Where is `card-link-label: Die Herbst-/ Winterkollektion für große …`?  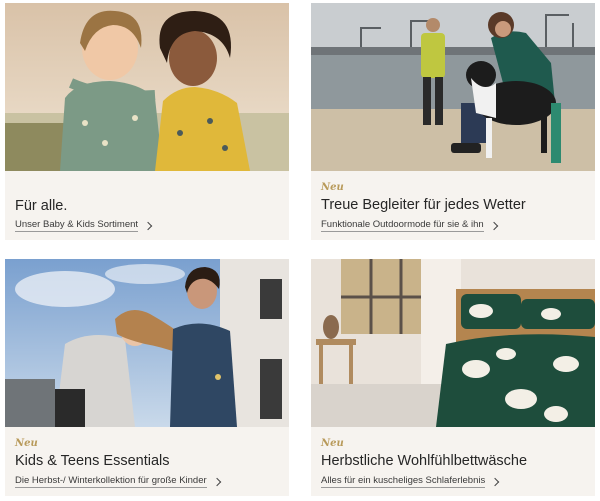 card-link-label: Die Herbst-/ Winterkollektion für große … is located at coordinates (111, 481).